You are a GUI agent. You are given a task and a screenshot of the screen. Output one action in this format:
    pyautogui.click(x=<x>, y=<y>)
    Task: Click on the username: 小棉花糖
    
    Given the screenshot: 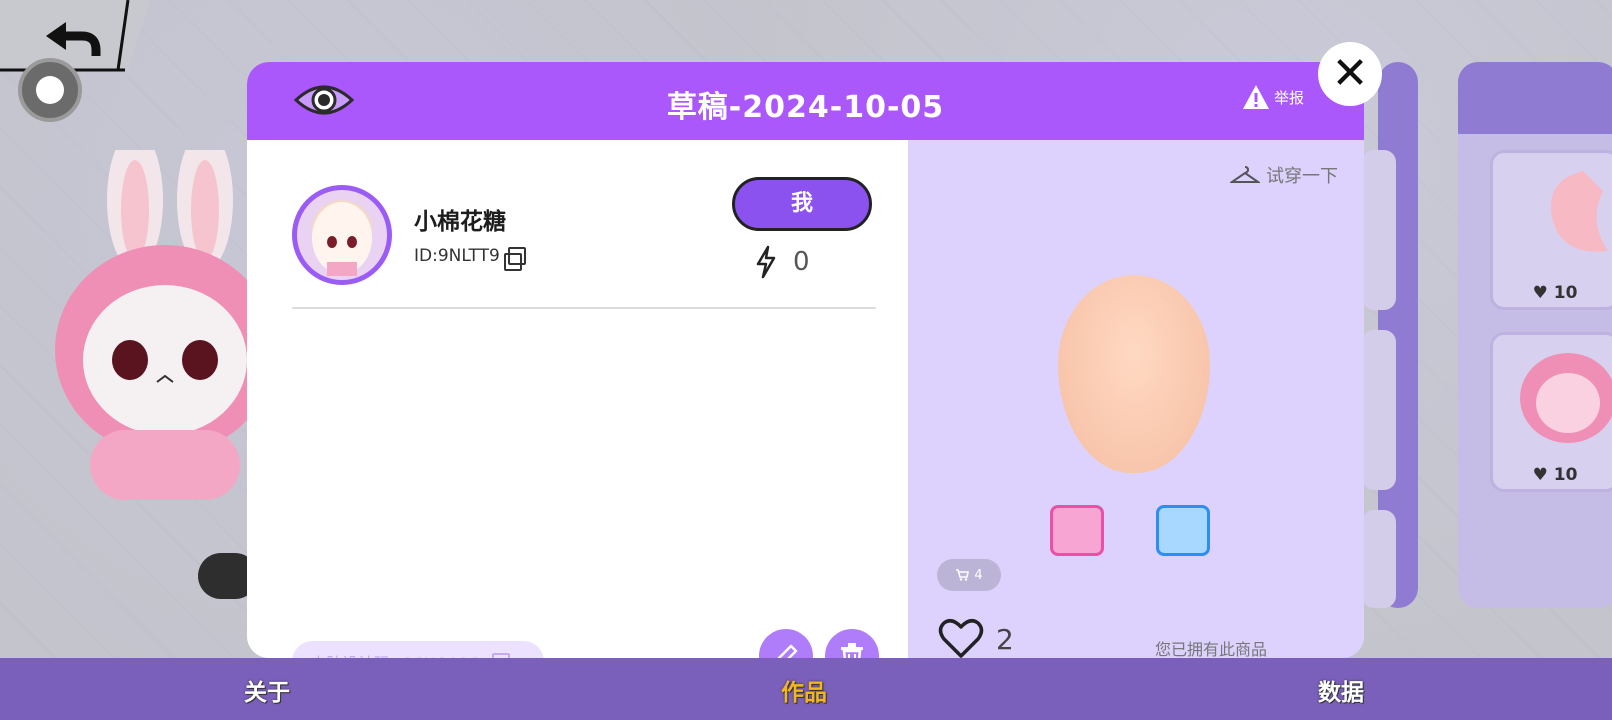 What is the action you would take?
    pyautogui.click(x=460, y=222)
    